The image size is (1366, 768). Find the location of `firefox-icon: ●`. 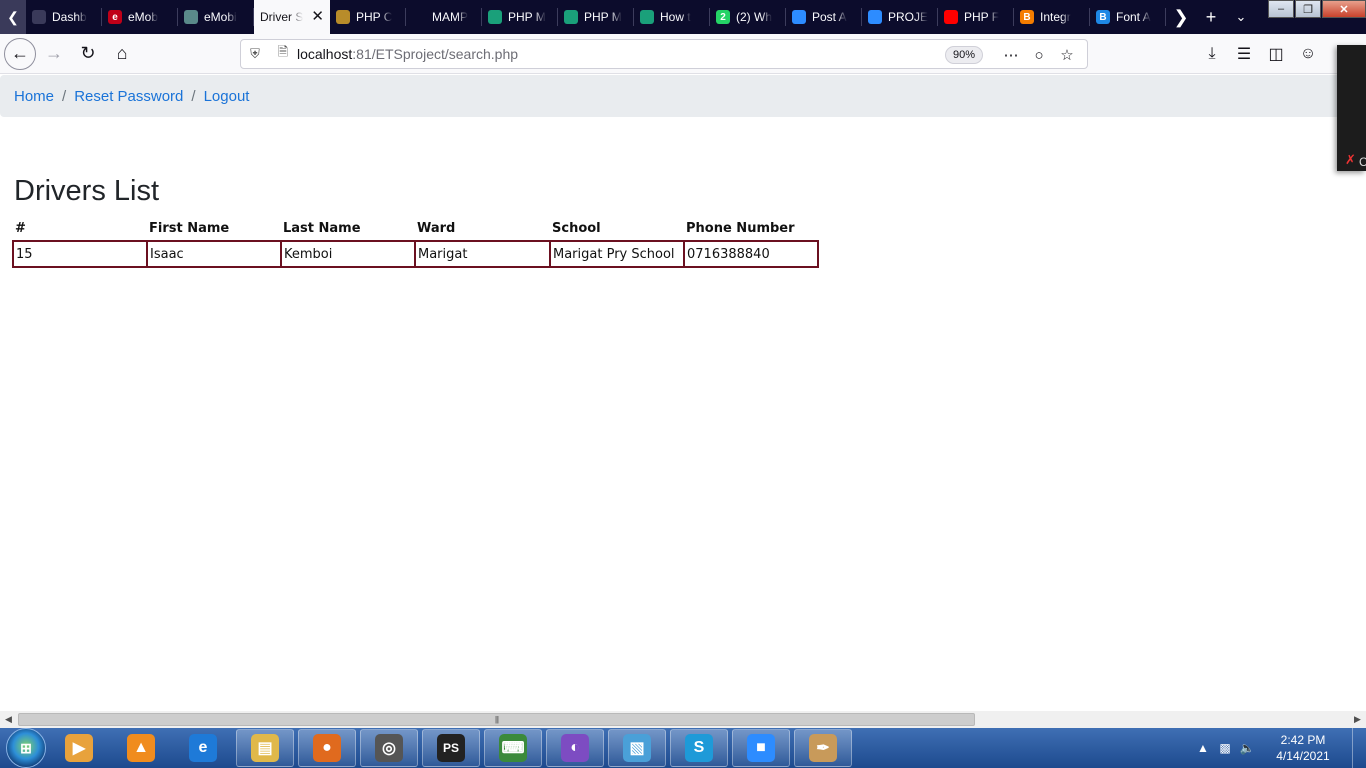

firefox-icon: ● is located at coordinates (327, 748).